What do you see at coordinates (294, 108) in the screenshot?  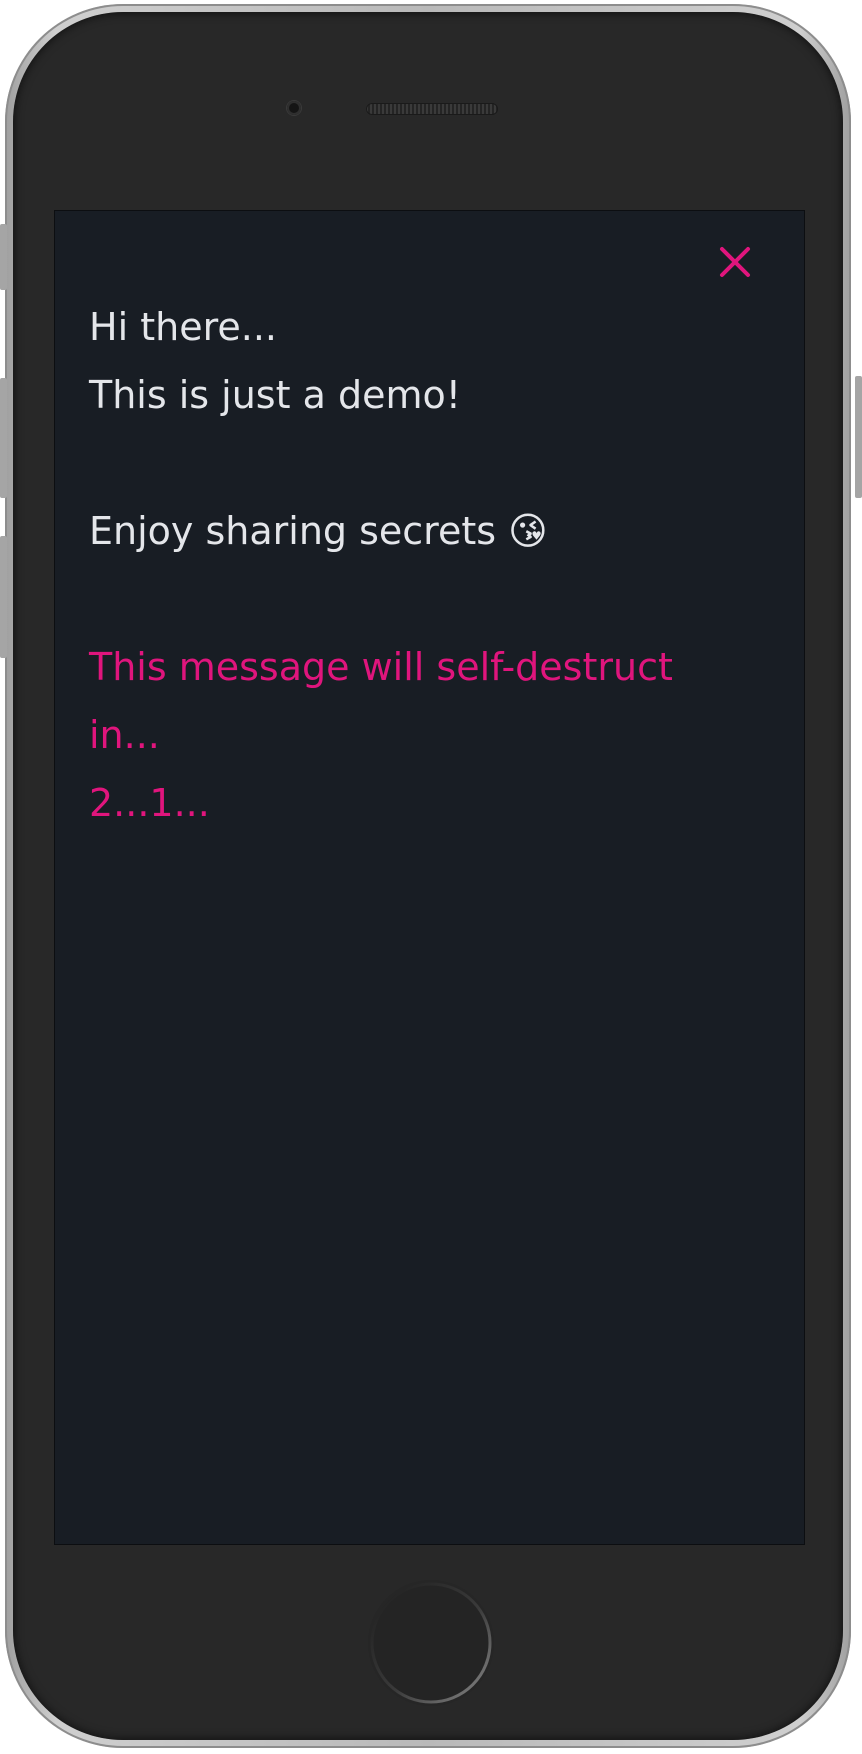 I see `front-camera` at bounding box center [294, 108].